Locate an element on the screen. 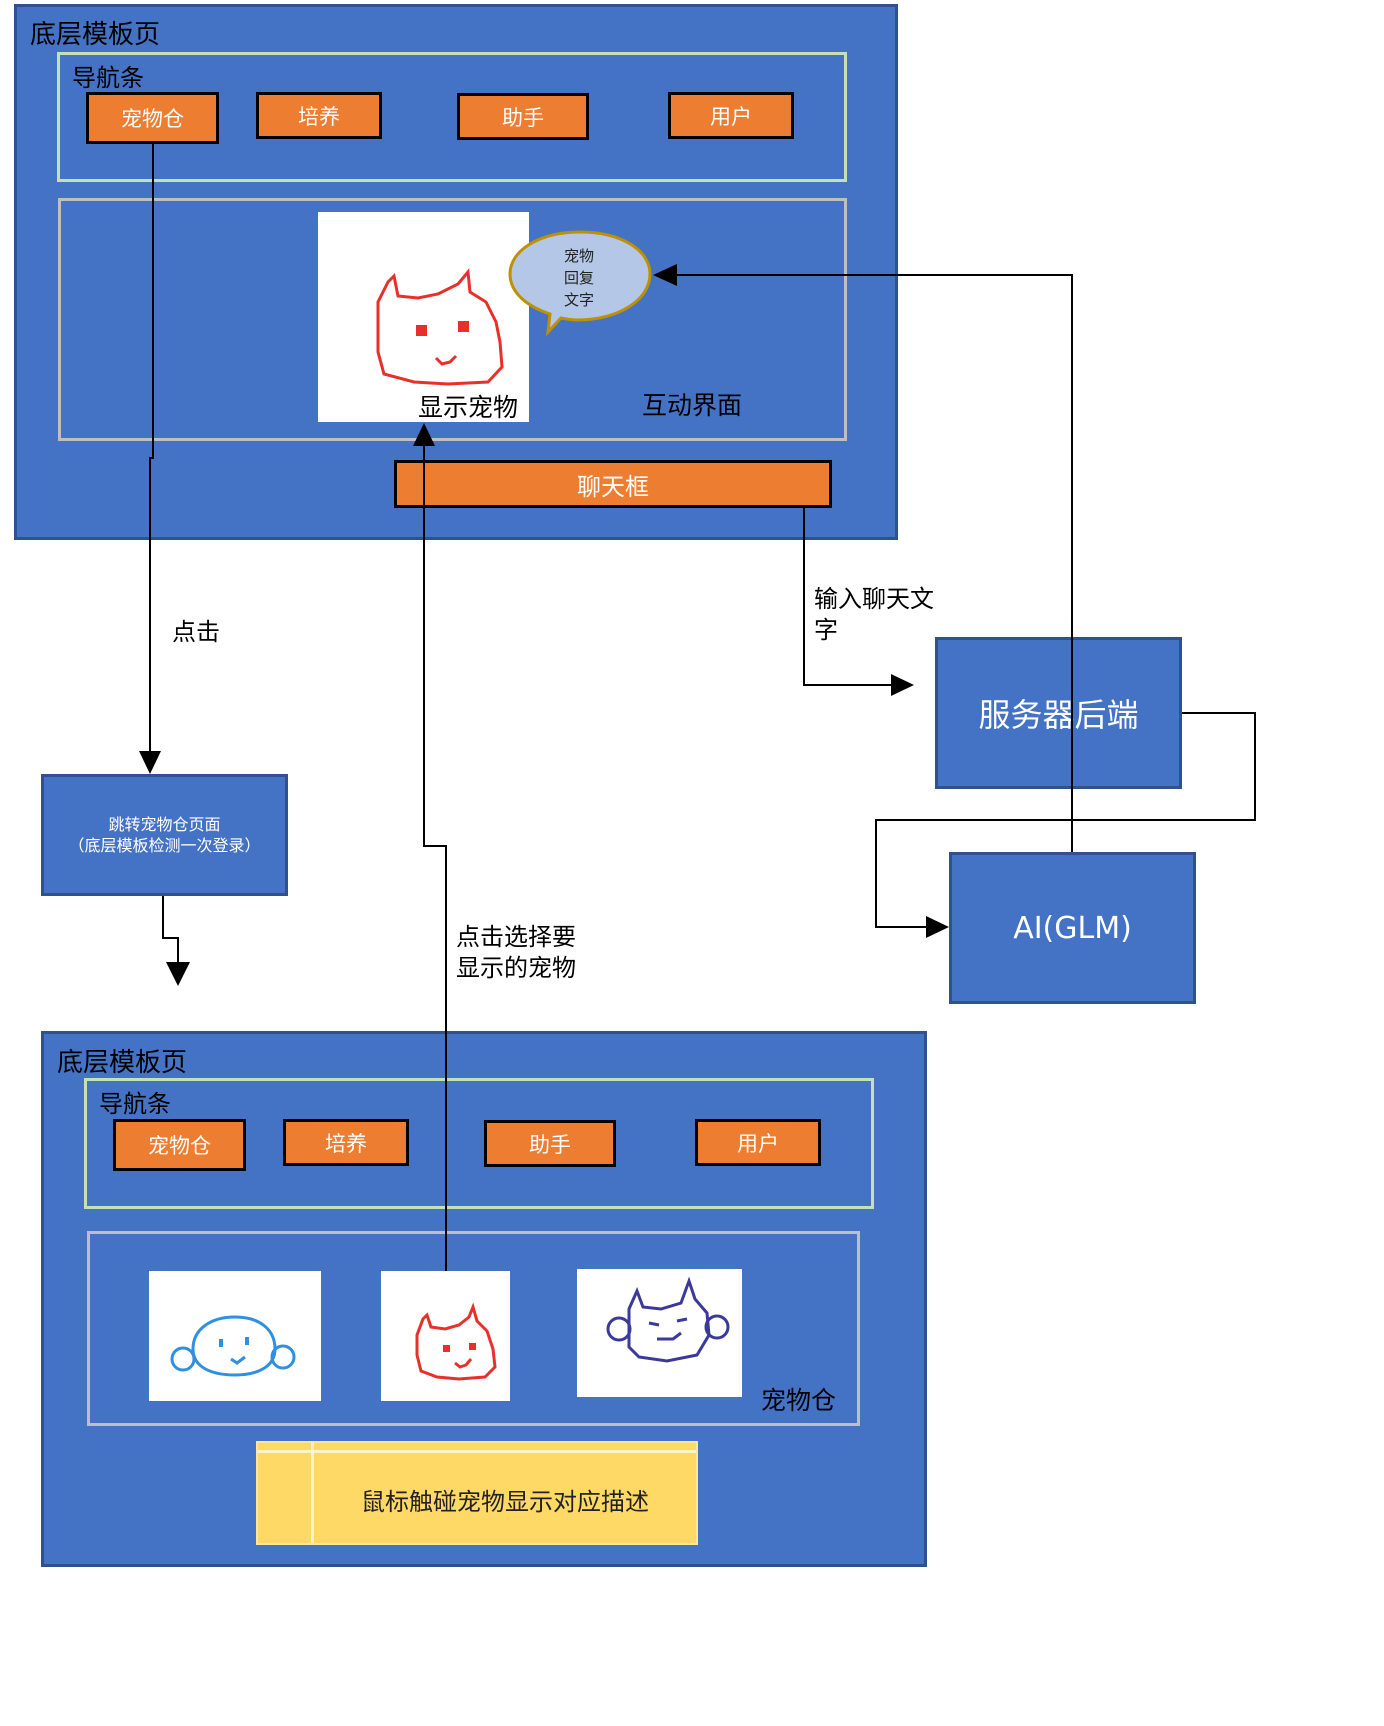  arrowhead-jump is located at coordinates (150, 762).